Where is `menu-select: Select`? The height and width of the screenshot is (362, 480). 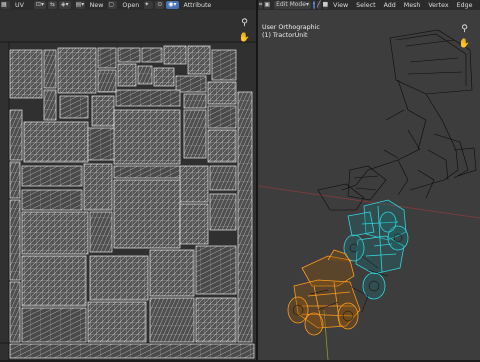
menu-select: Select is located at coordinates (365, 5).